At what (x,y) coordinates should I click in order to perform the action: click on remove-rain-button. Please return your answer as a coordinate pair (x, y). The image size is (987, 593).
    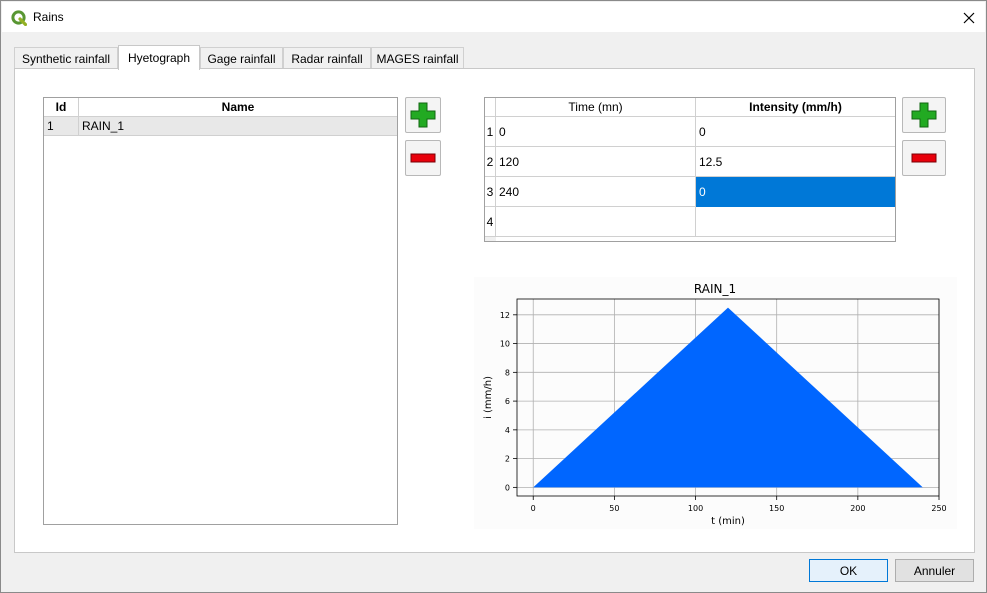
    Looking at the image, I should click on (423, 158).